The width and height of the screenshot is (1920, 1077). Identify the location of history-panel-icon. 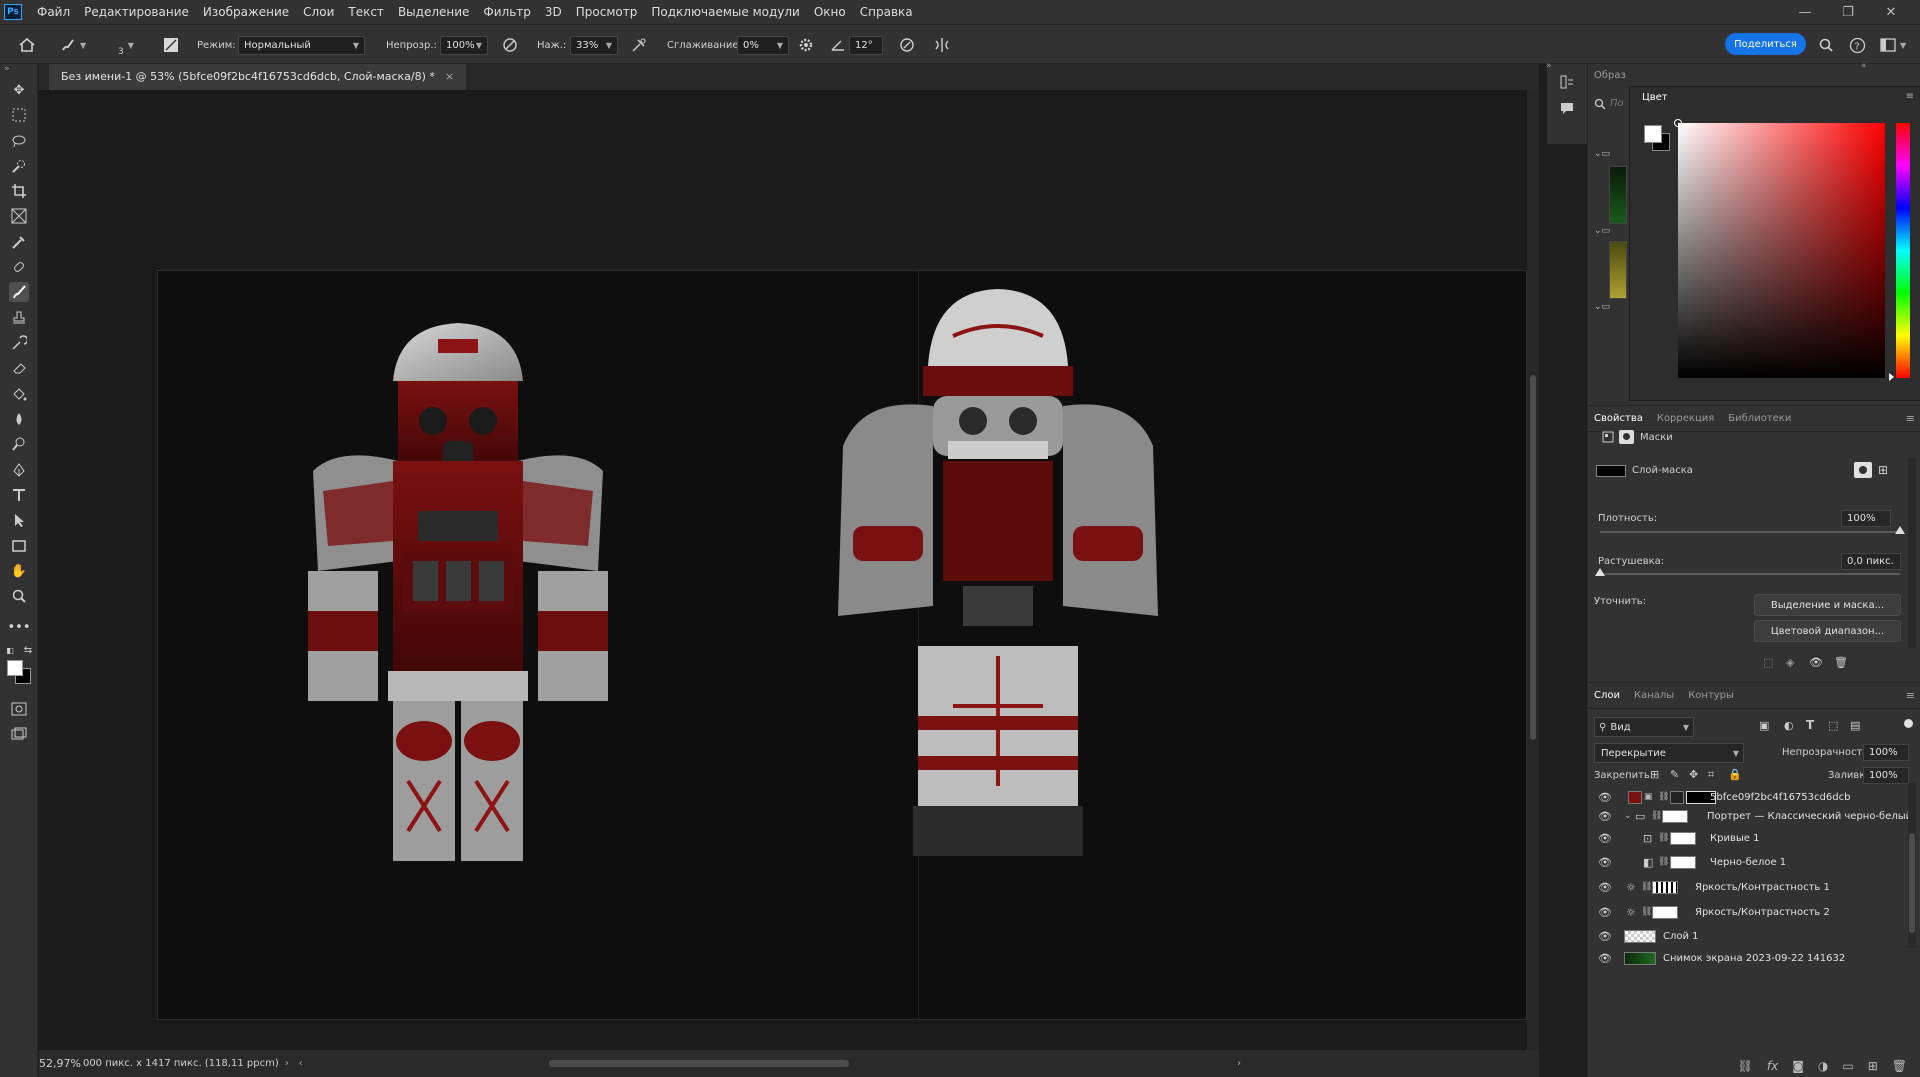
(1567, 82).